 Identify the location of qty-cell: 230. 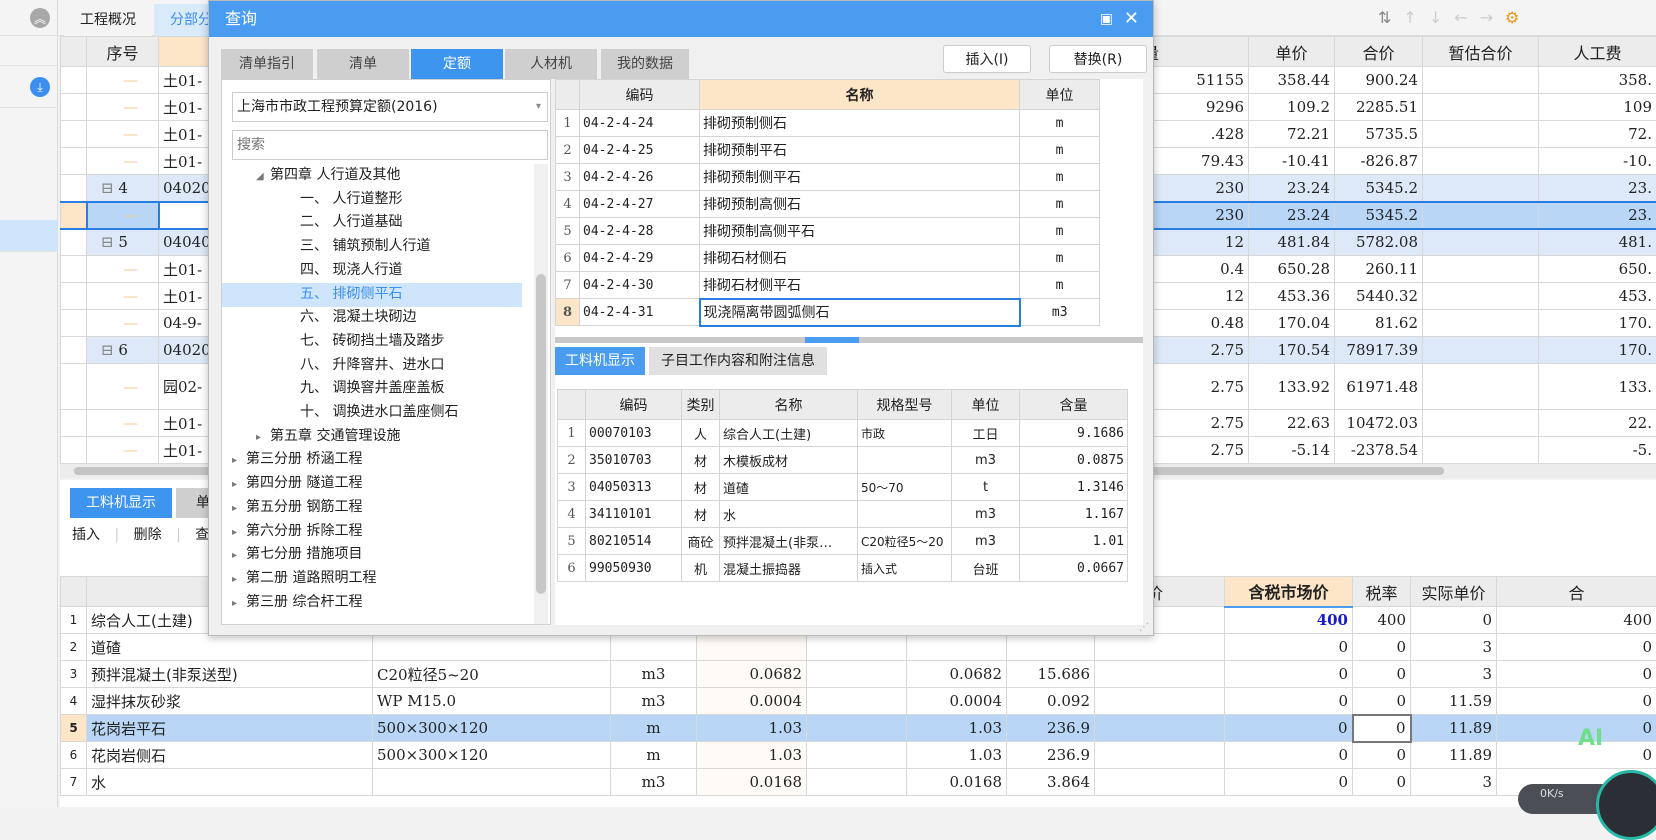
(1194, 215).